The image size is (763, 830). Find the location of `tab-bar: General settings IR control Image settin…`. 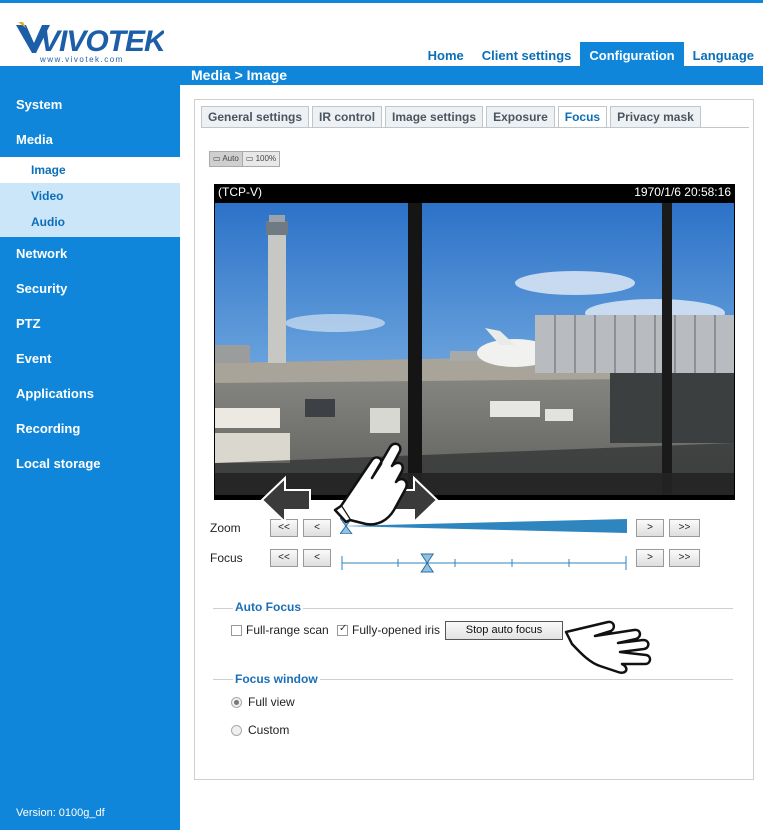

tab-bar: General settings IR control Image settin… is located at coordinates (452, 117).